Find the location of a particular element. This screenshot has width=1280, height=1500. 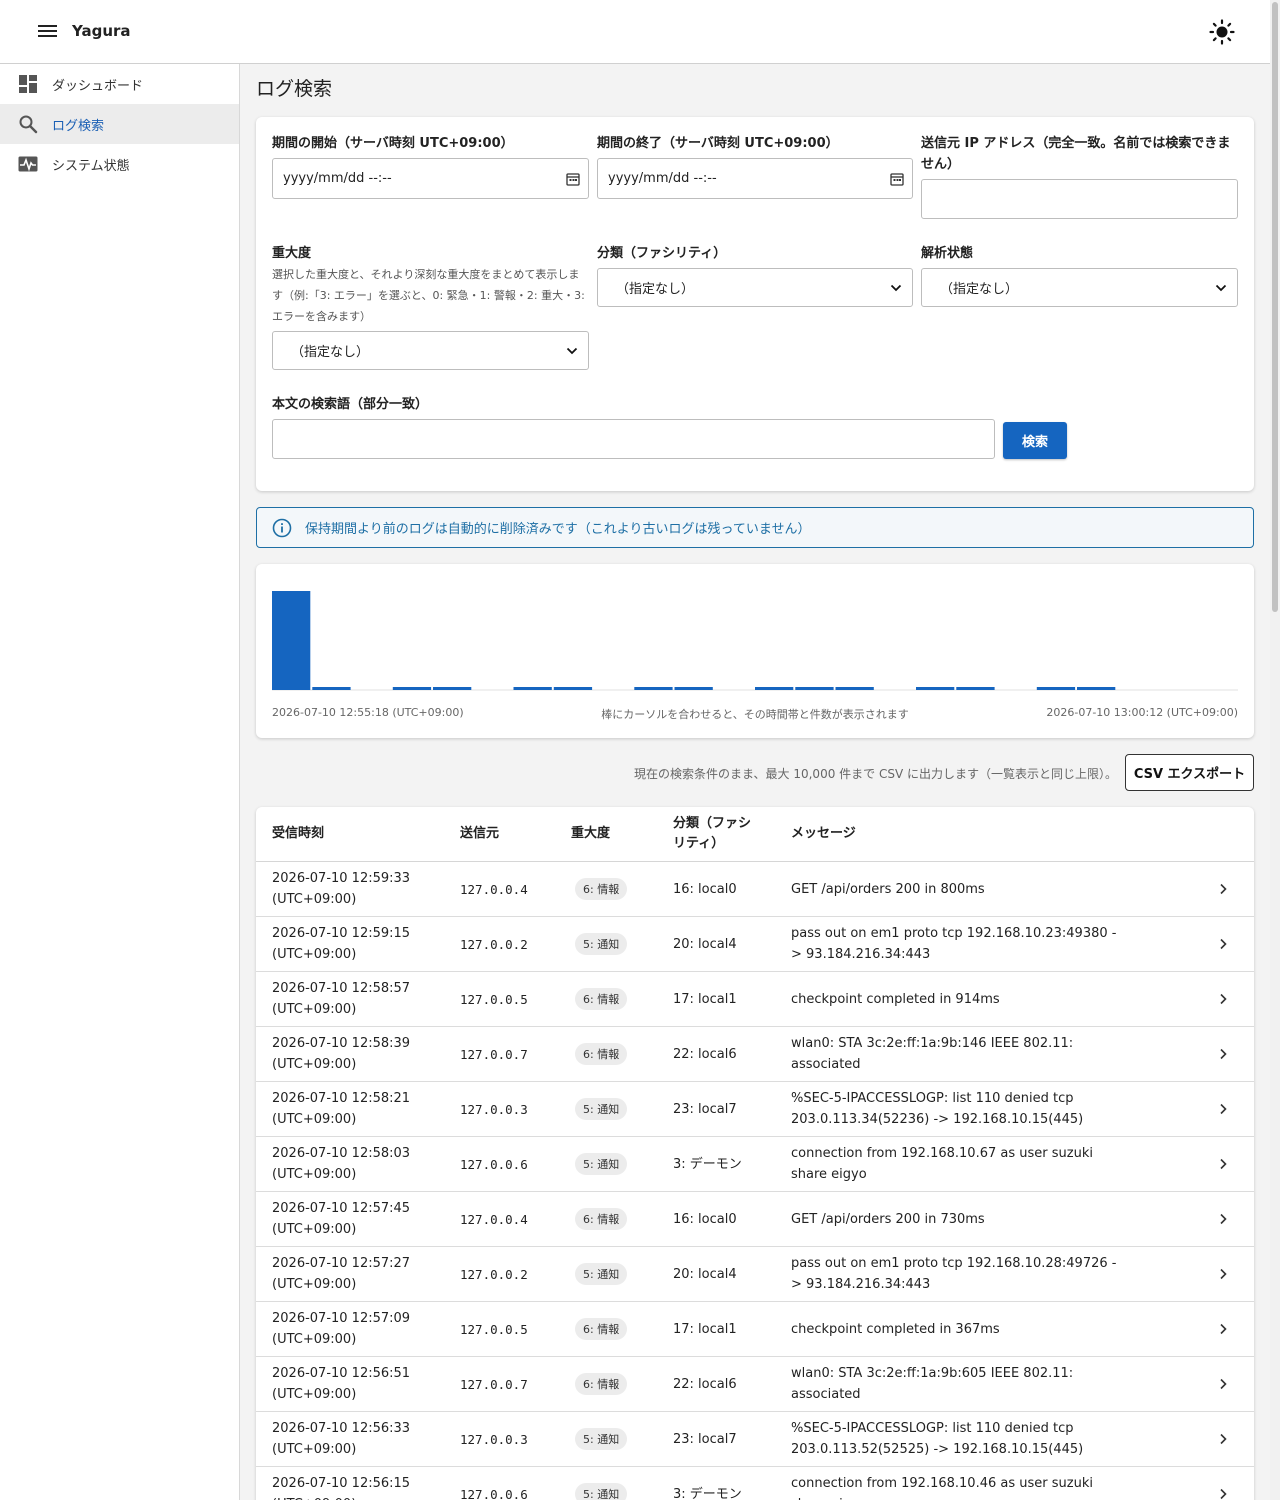

severity-label: 重大度 is located at coordinates (292, 253).